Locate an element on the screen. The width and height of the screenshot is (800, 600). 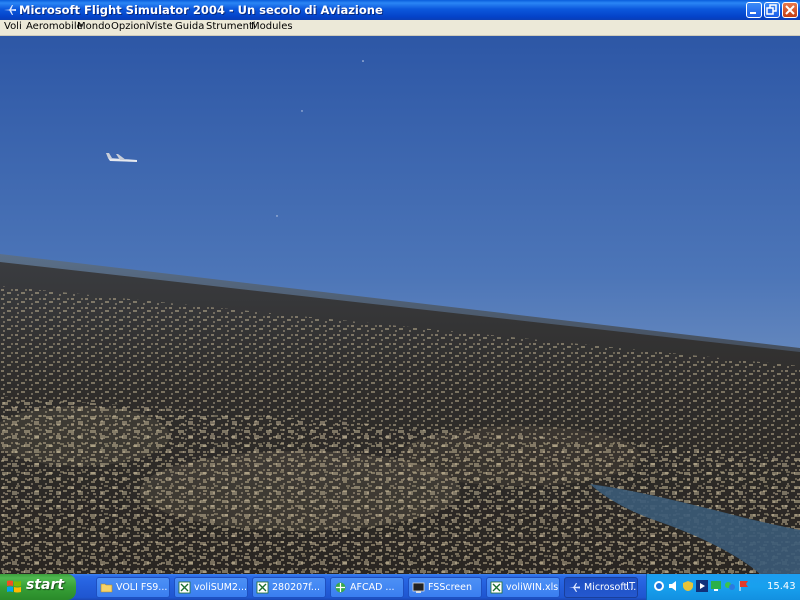
task-label: FSScreen is located at coordinates (450, 587).